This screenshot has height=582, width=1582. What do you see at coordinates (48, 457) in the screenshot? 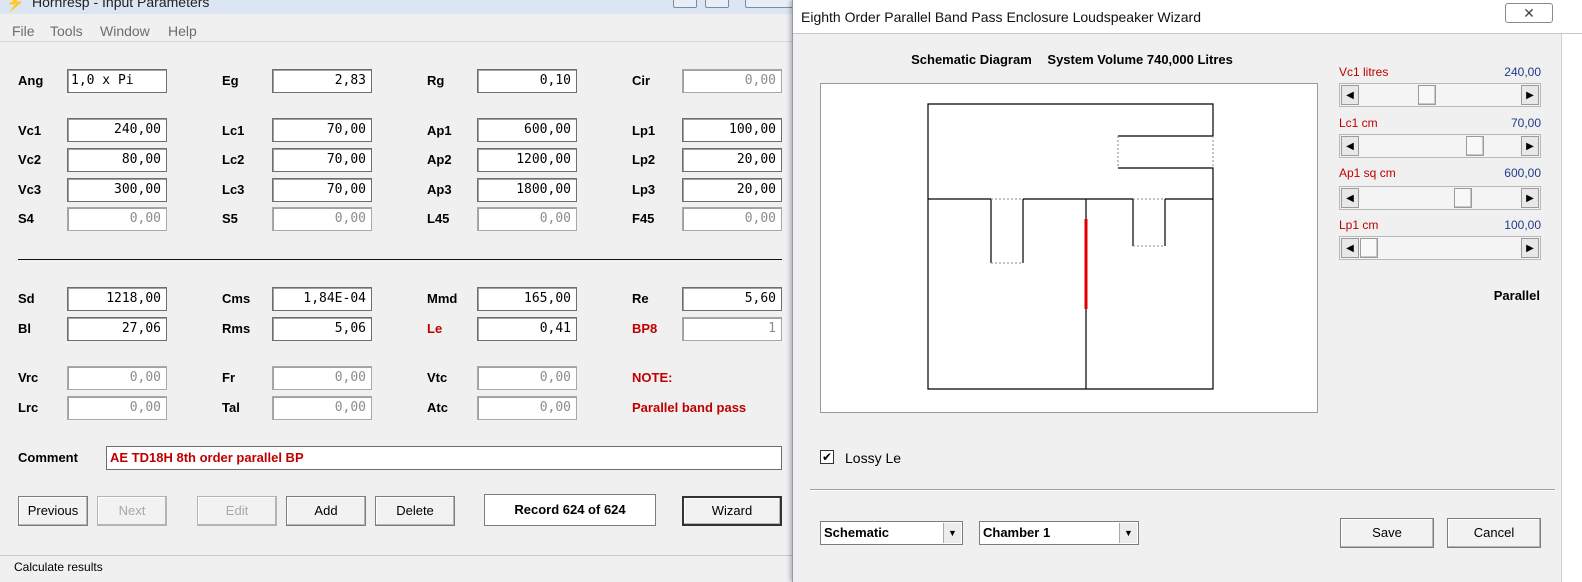
I see `comment-label: Comment` at bounding box center [48, 457].